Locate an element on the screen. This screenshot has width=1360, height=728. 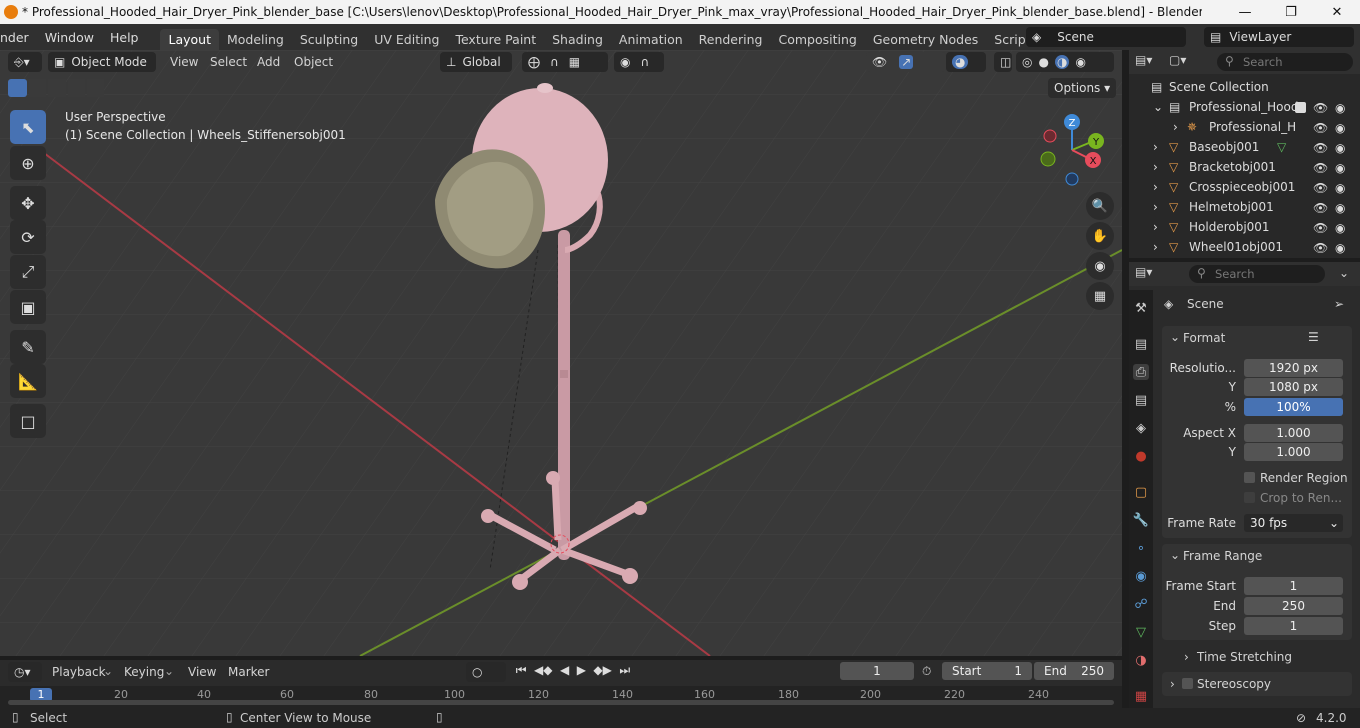
timeline-scrollbar is located at coordinates (561, 702).